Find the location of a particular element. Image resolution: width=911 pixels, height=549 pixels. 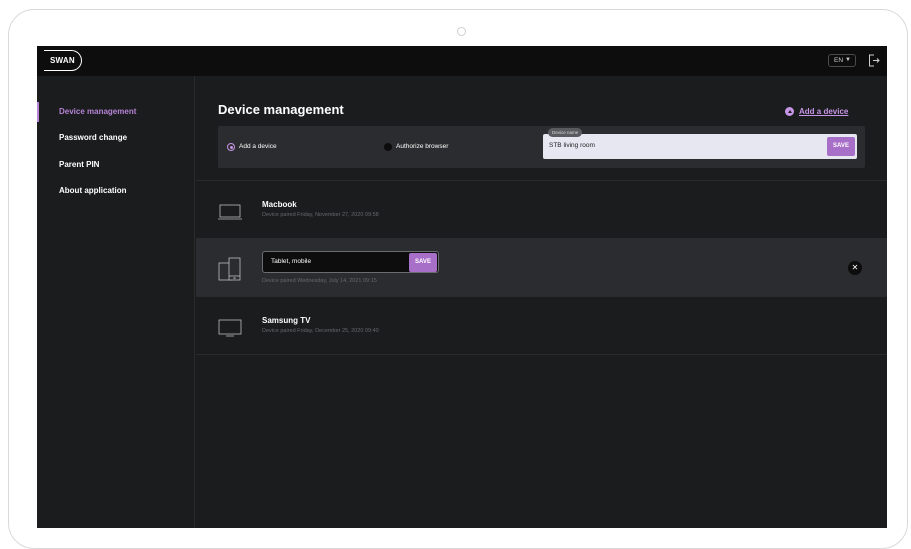

sidebar-item-parent-pin: Parent PIN is located at coordinates (116, 165).